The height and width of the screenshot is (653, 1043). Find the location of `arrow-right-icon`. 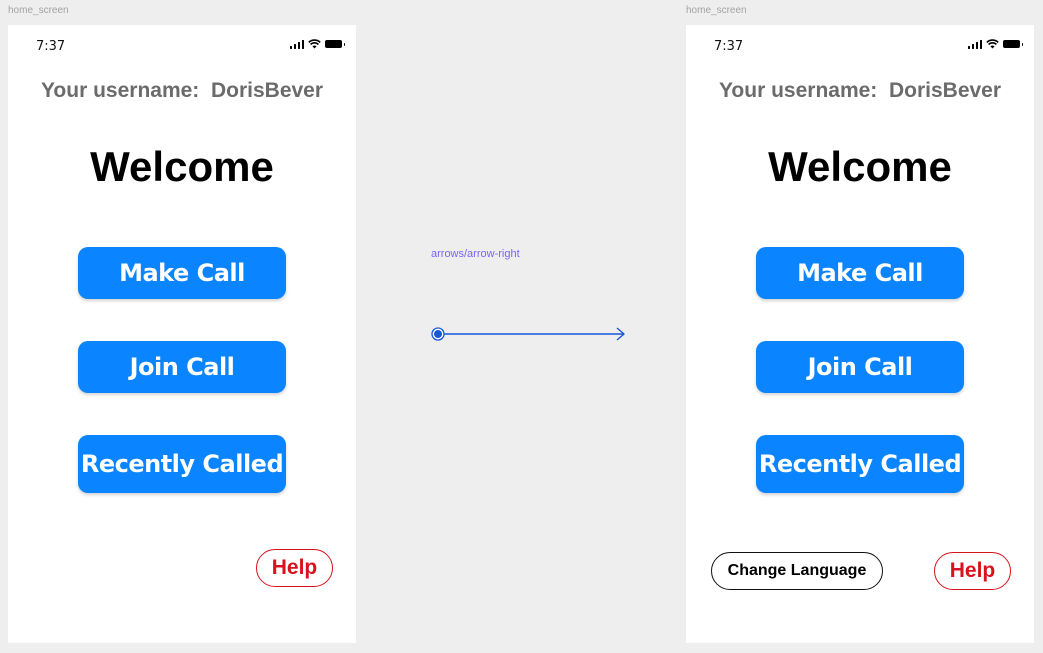

arrow-right-icon is located at coordinates (528, 334).